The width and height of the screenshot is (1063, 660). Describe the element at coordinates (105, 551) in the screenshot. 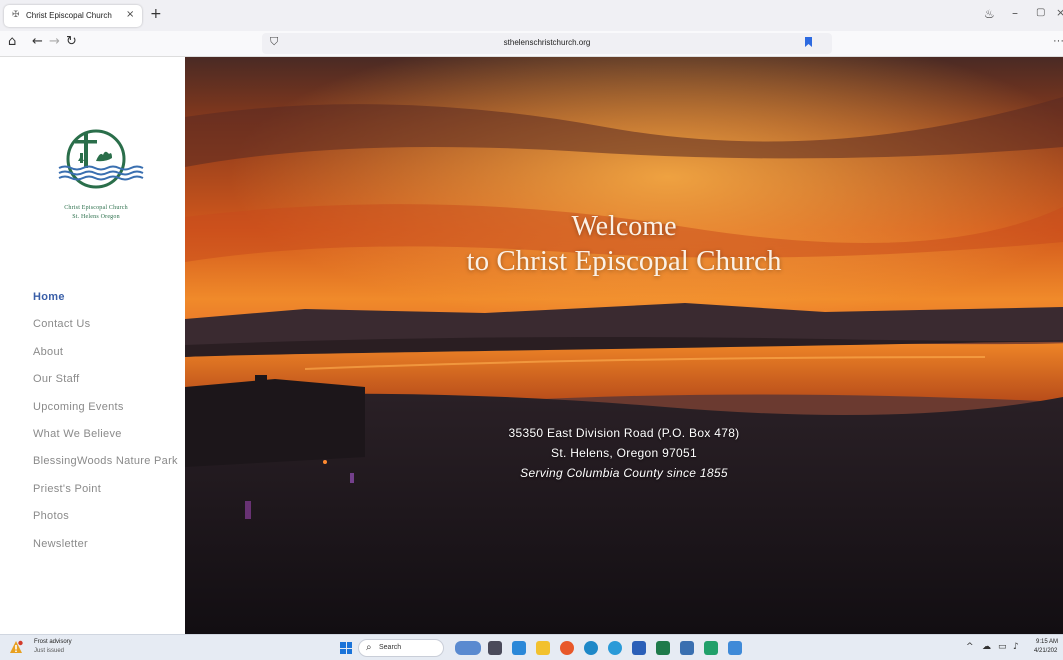

I see `nav-item-newsletter: Newsletter` at that location.